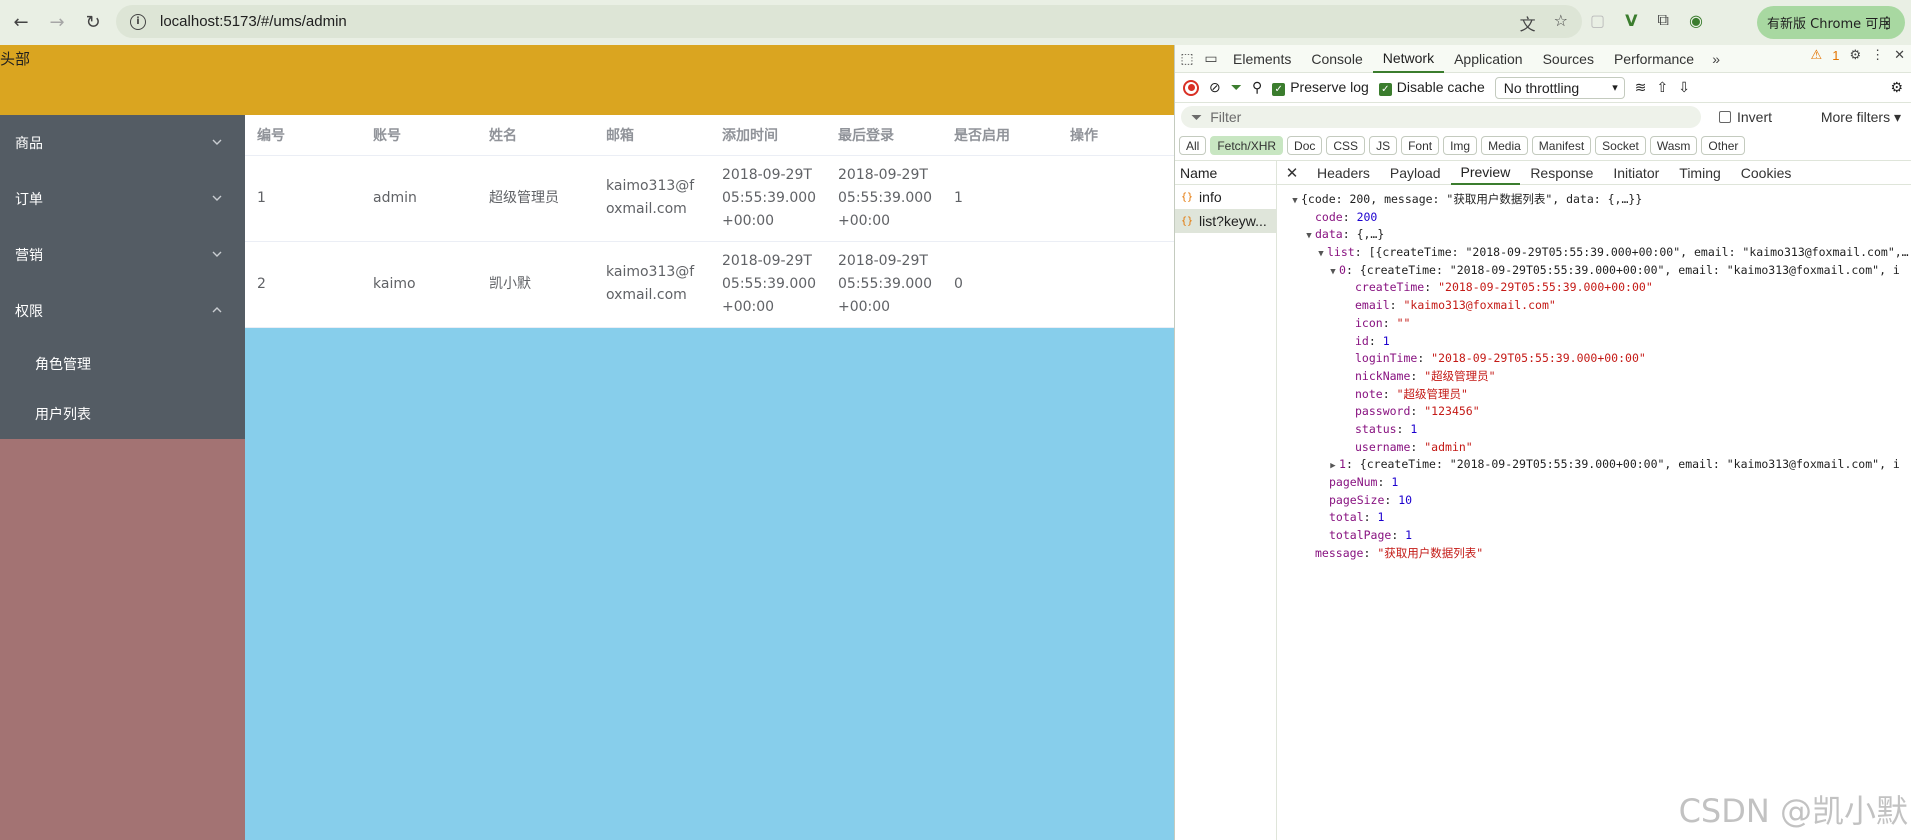 The width and height of the screenshot is (1911, 840). I want to click on json-summary: {code: 200, message: "获取用户数据列表", data, so click(1472, 199).